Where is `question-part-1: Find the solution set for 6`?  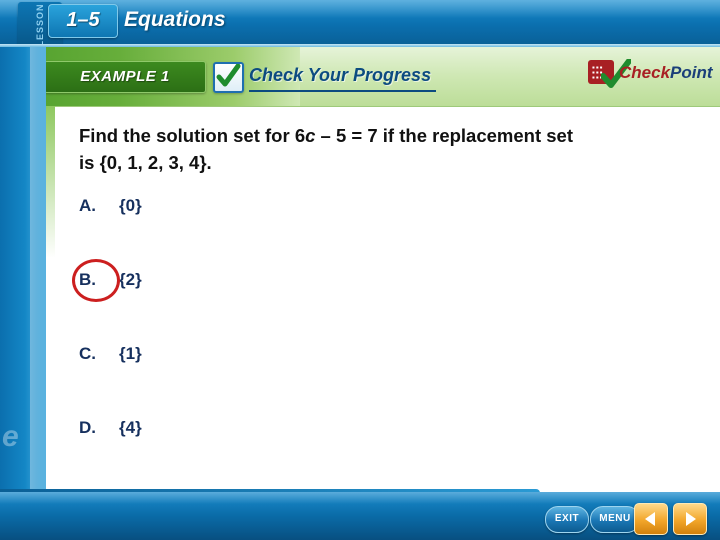 question-part-1: Find the solution set for 6 is located at coordinates (192, 135).